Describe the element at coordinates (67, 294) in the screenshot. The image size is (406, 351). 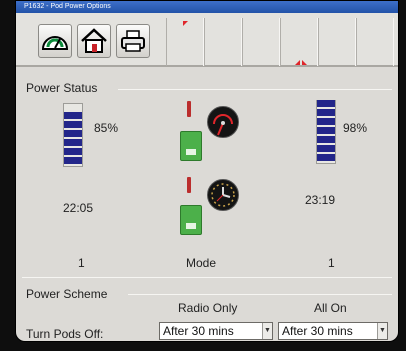
I see `power-scheme-title: Power Scheme` at that location.